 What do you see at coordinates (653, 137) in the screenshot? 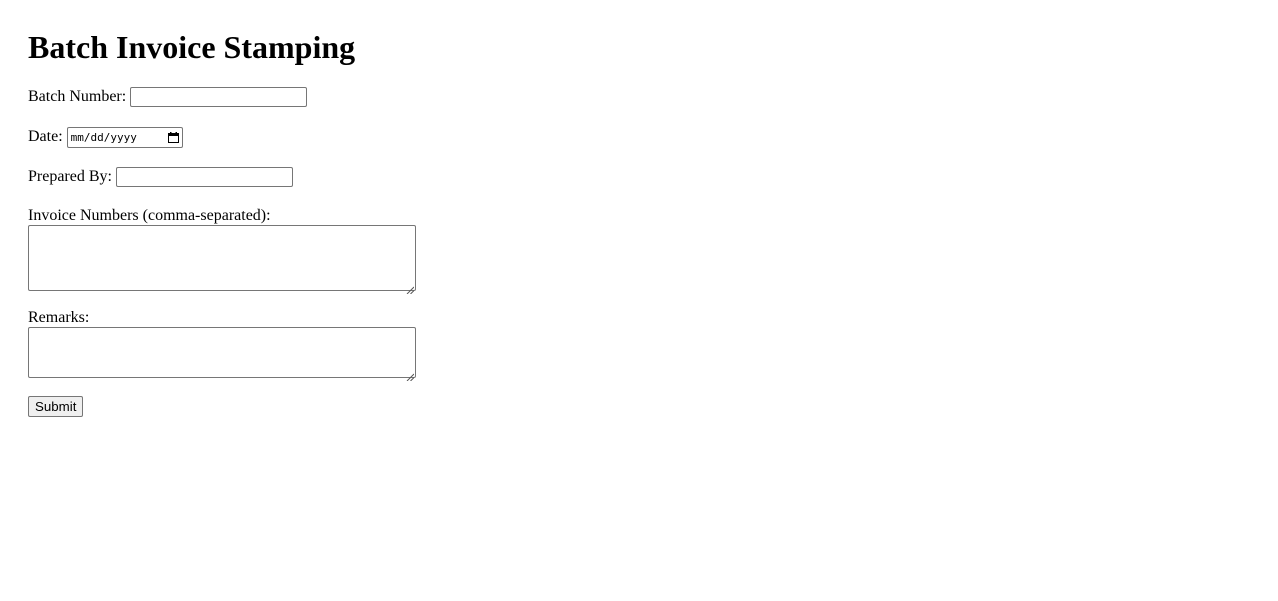
I see `date-row: Date: mm/dd/yyyy` at bounding box center [653, 137].